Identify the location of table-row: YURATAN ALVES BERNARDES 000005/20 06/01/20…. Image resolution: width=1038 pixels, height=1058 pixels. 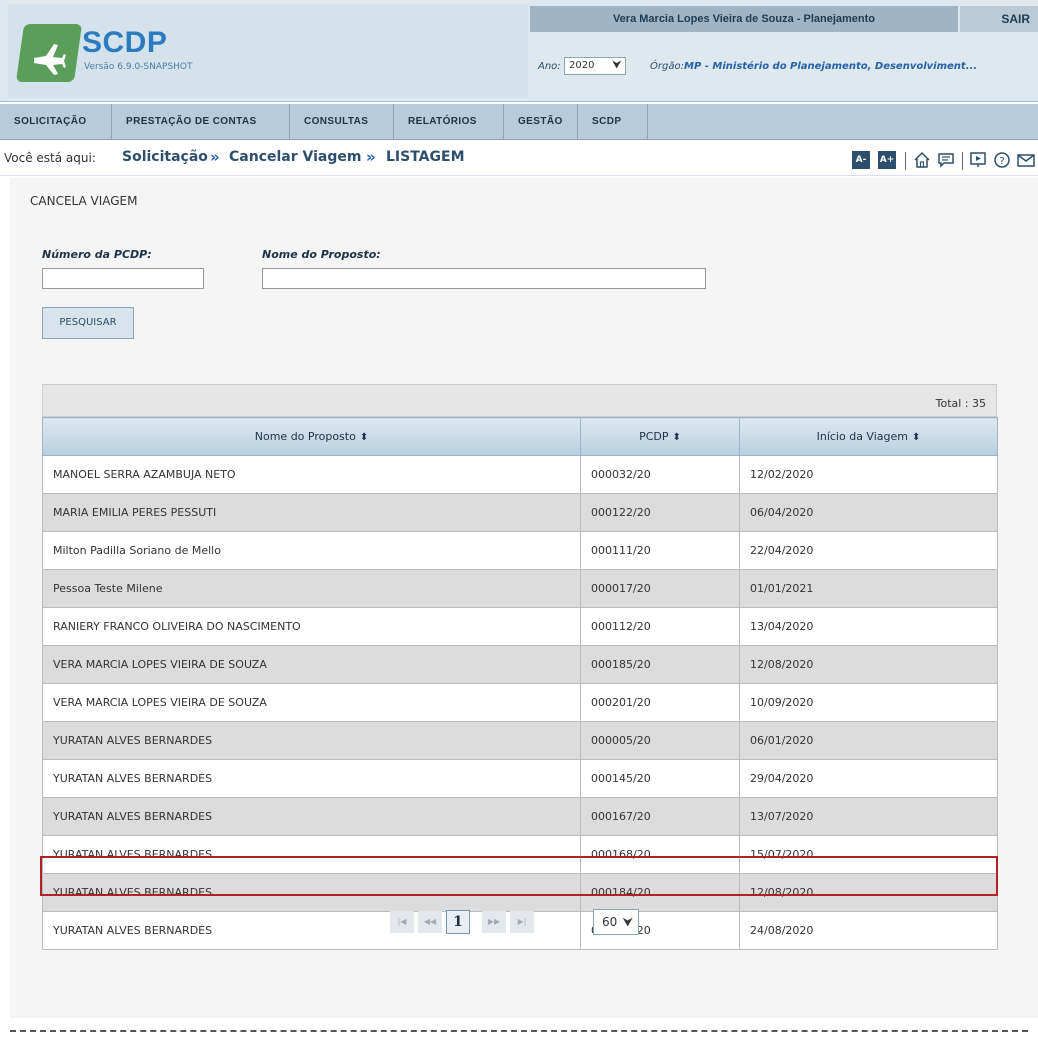
(520, 740).